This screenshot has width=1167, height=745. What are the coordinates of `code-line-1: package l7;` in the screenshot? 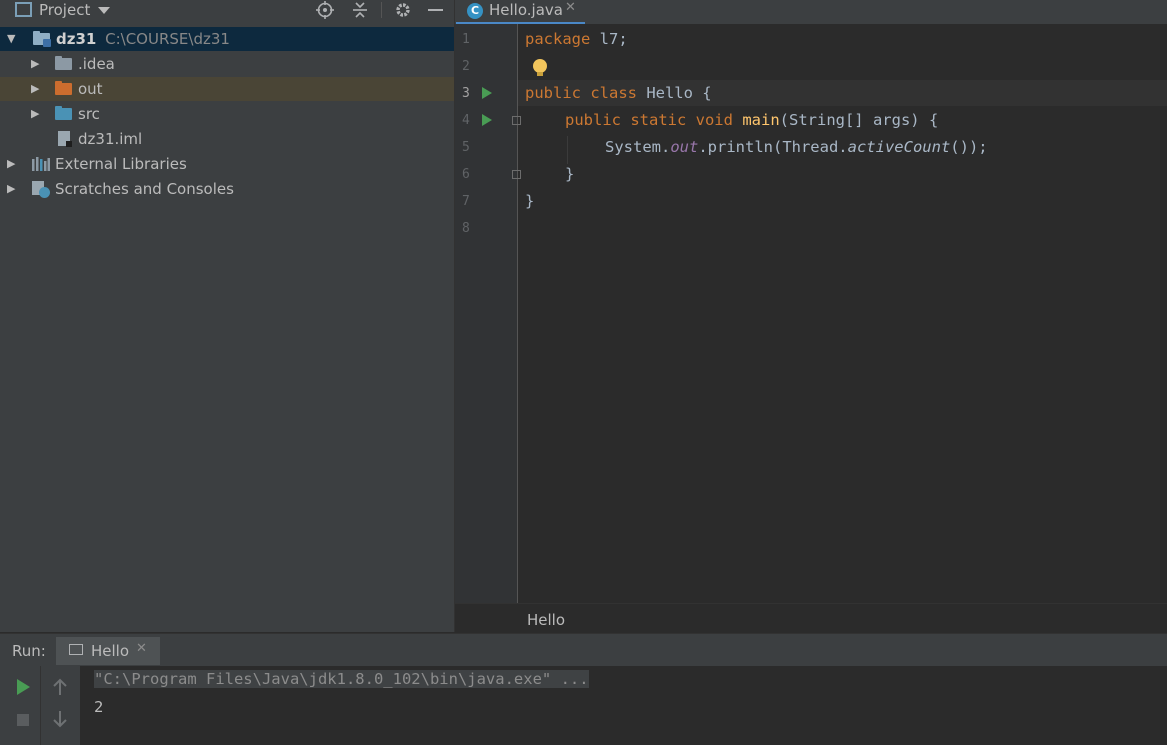 It's located at (576, 39).